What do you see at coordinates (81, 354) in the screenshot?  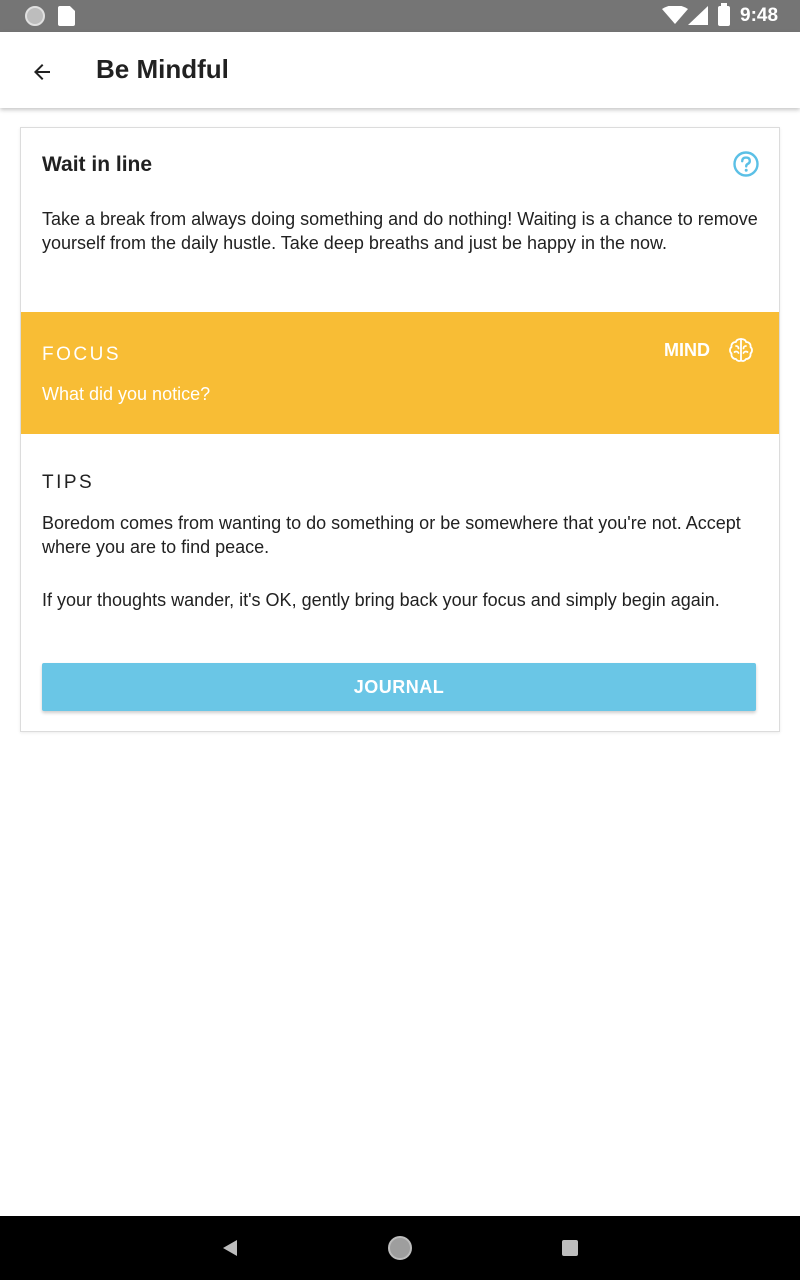 I see `focus-label: FOCUS` at bounding box center [81, 354].